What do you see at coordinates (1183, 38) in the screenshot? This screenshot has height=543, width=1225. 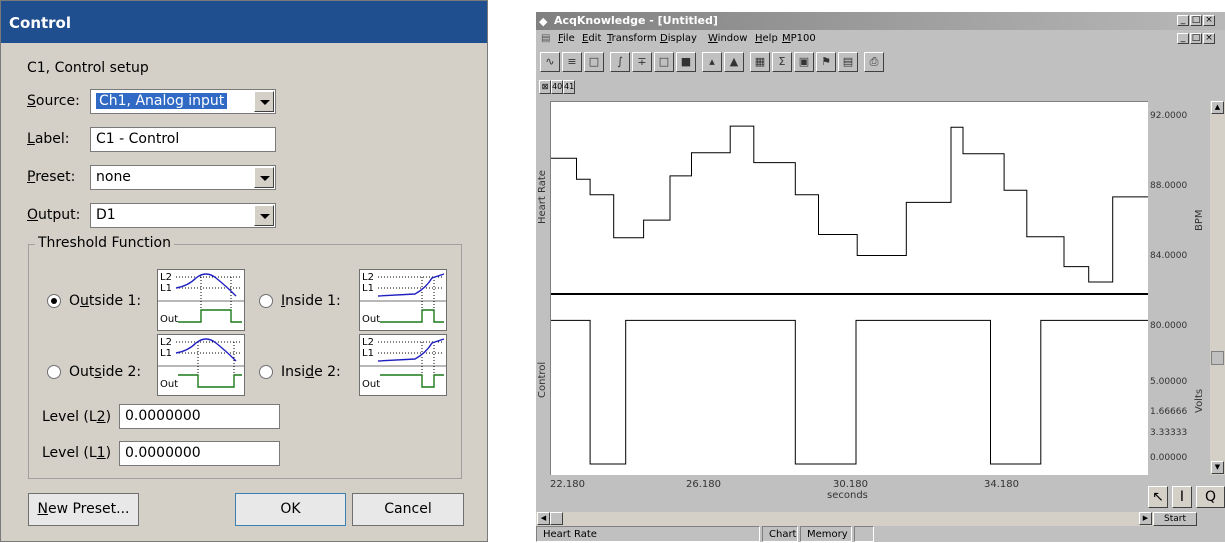 I see `doc-minimize-icon: _` at bounding box center [1183, 38].